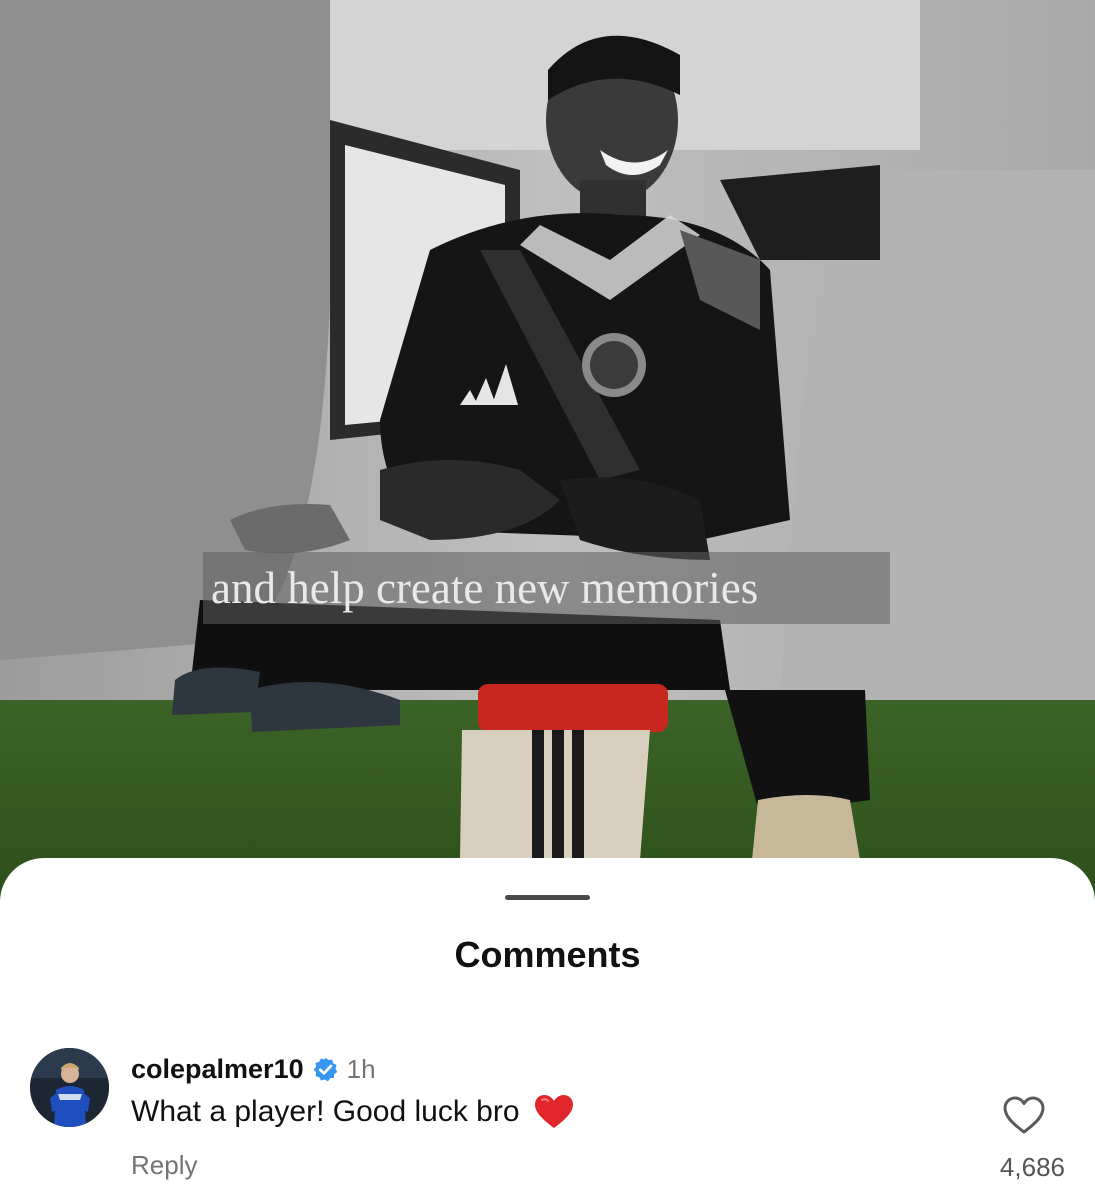 The image size is (1095, 1200). What do you see at coordinates (554, 1112) in the screenshot?
I see `red-heart-emoji-icon` at bounding box center [554, 1112].